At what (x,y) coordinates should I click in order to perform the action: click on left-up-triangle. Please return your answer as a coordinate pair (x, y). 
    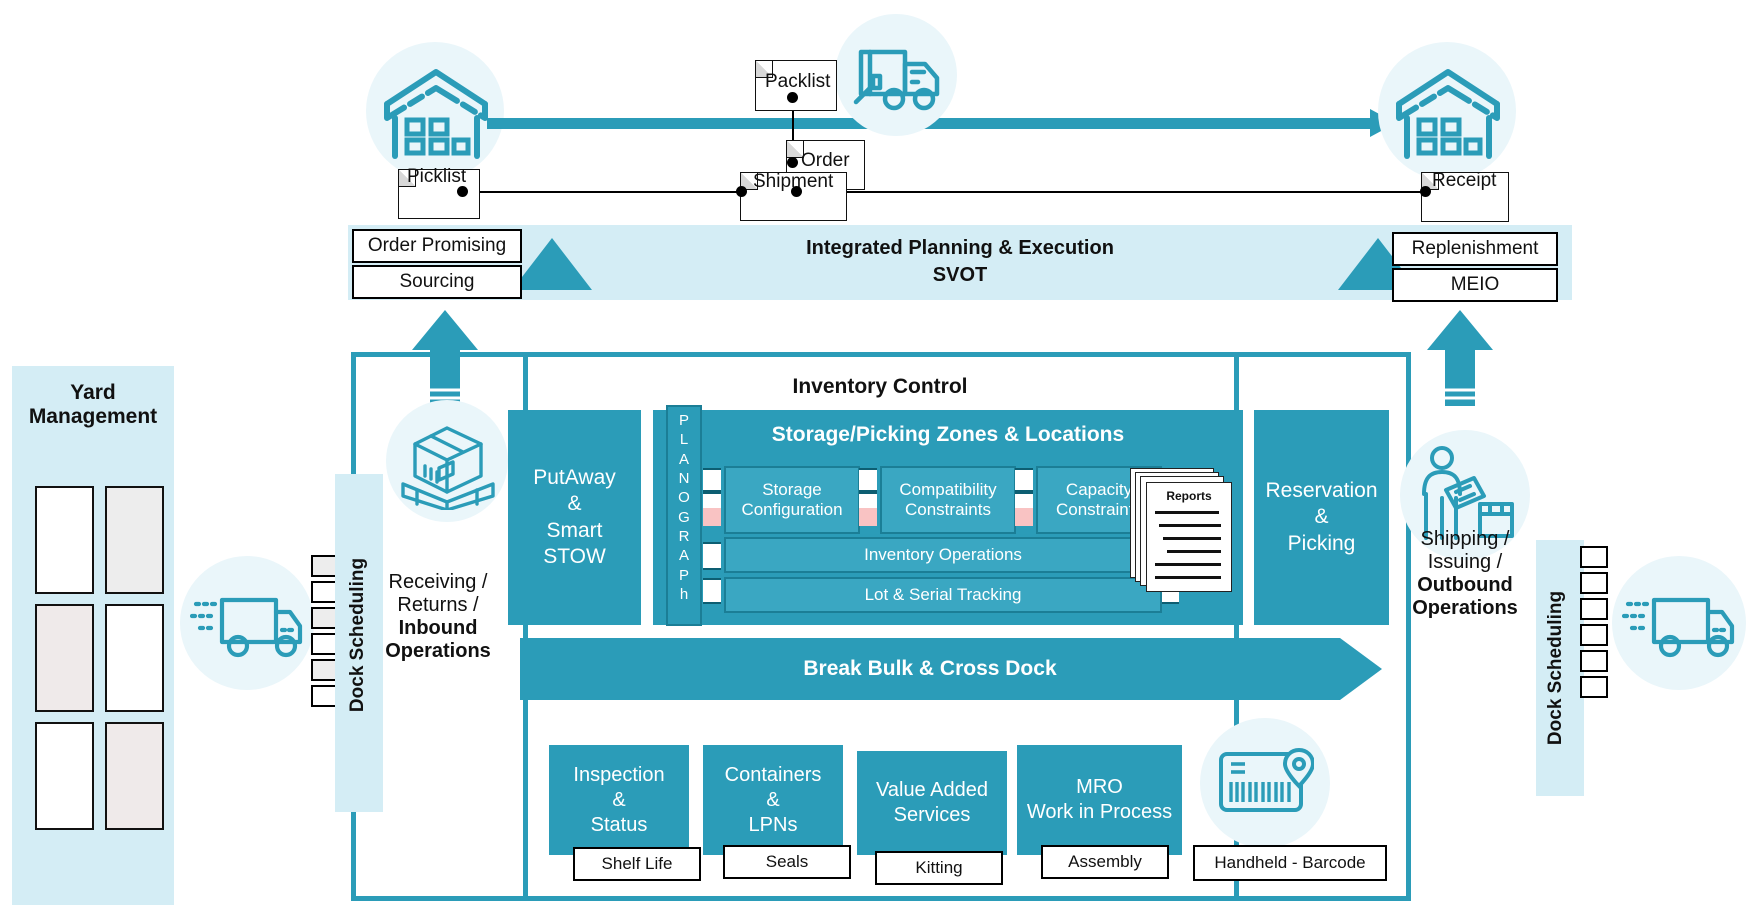
    Looking at the image, I should click on (552, 264).